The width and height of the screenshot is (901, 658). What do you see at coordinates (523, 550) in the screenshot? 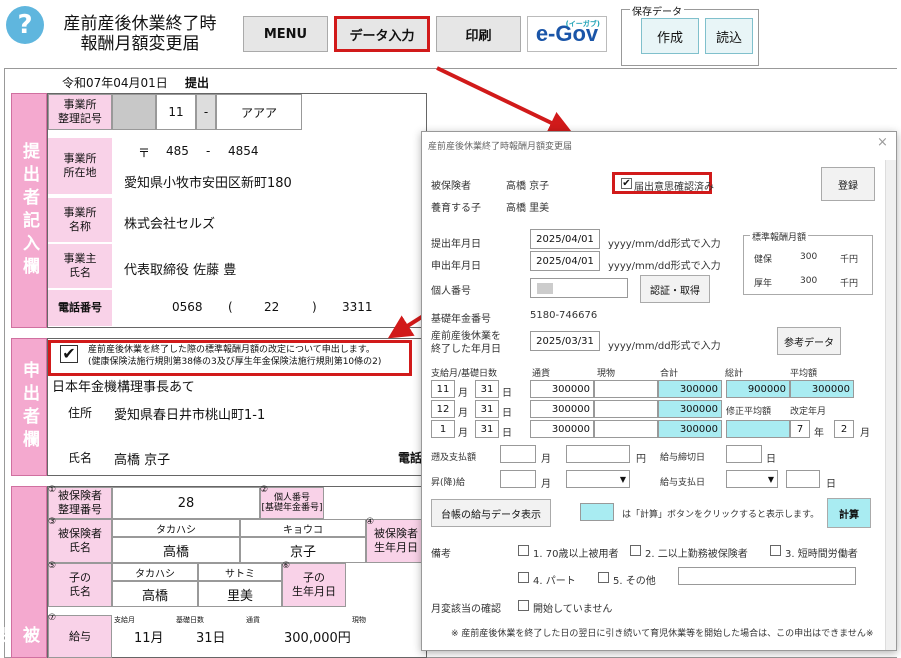
I see `rem1-checkbox` at bounding box center [523, 550].